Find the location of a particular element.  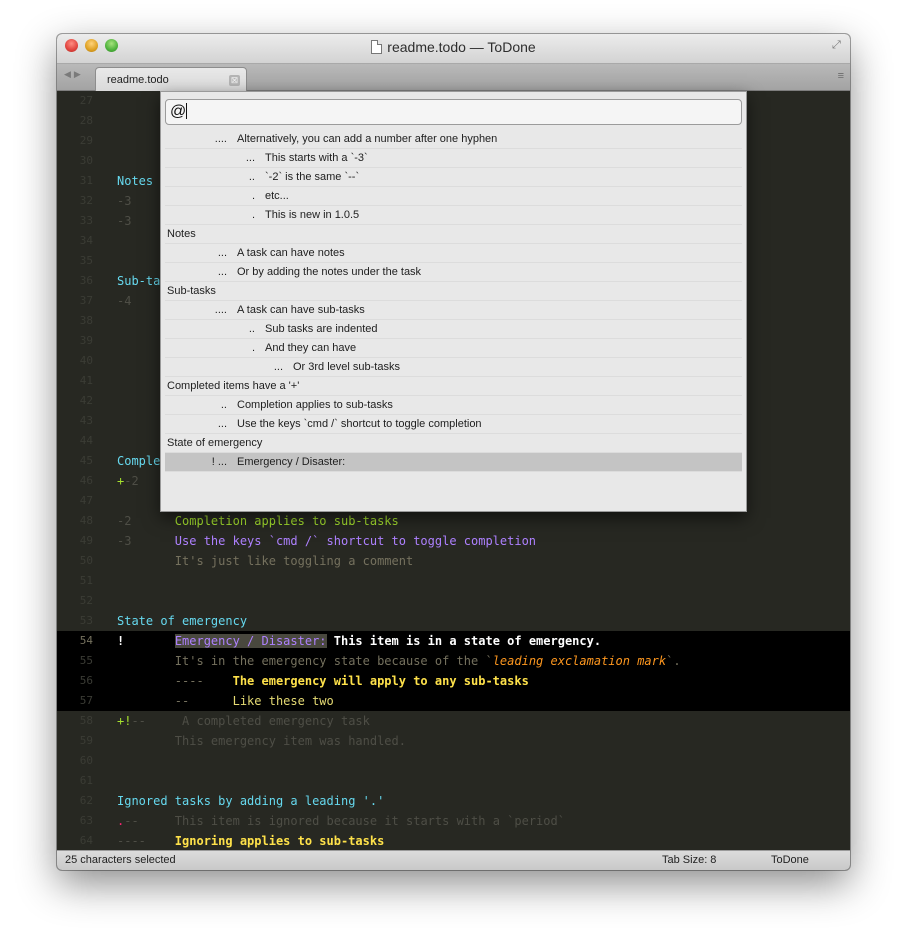

line-number: 53 is located at coordinates (86, 620).